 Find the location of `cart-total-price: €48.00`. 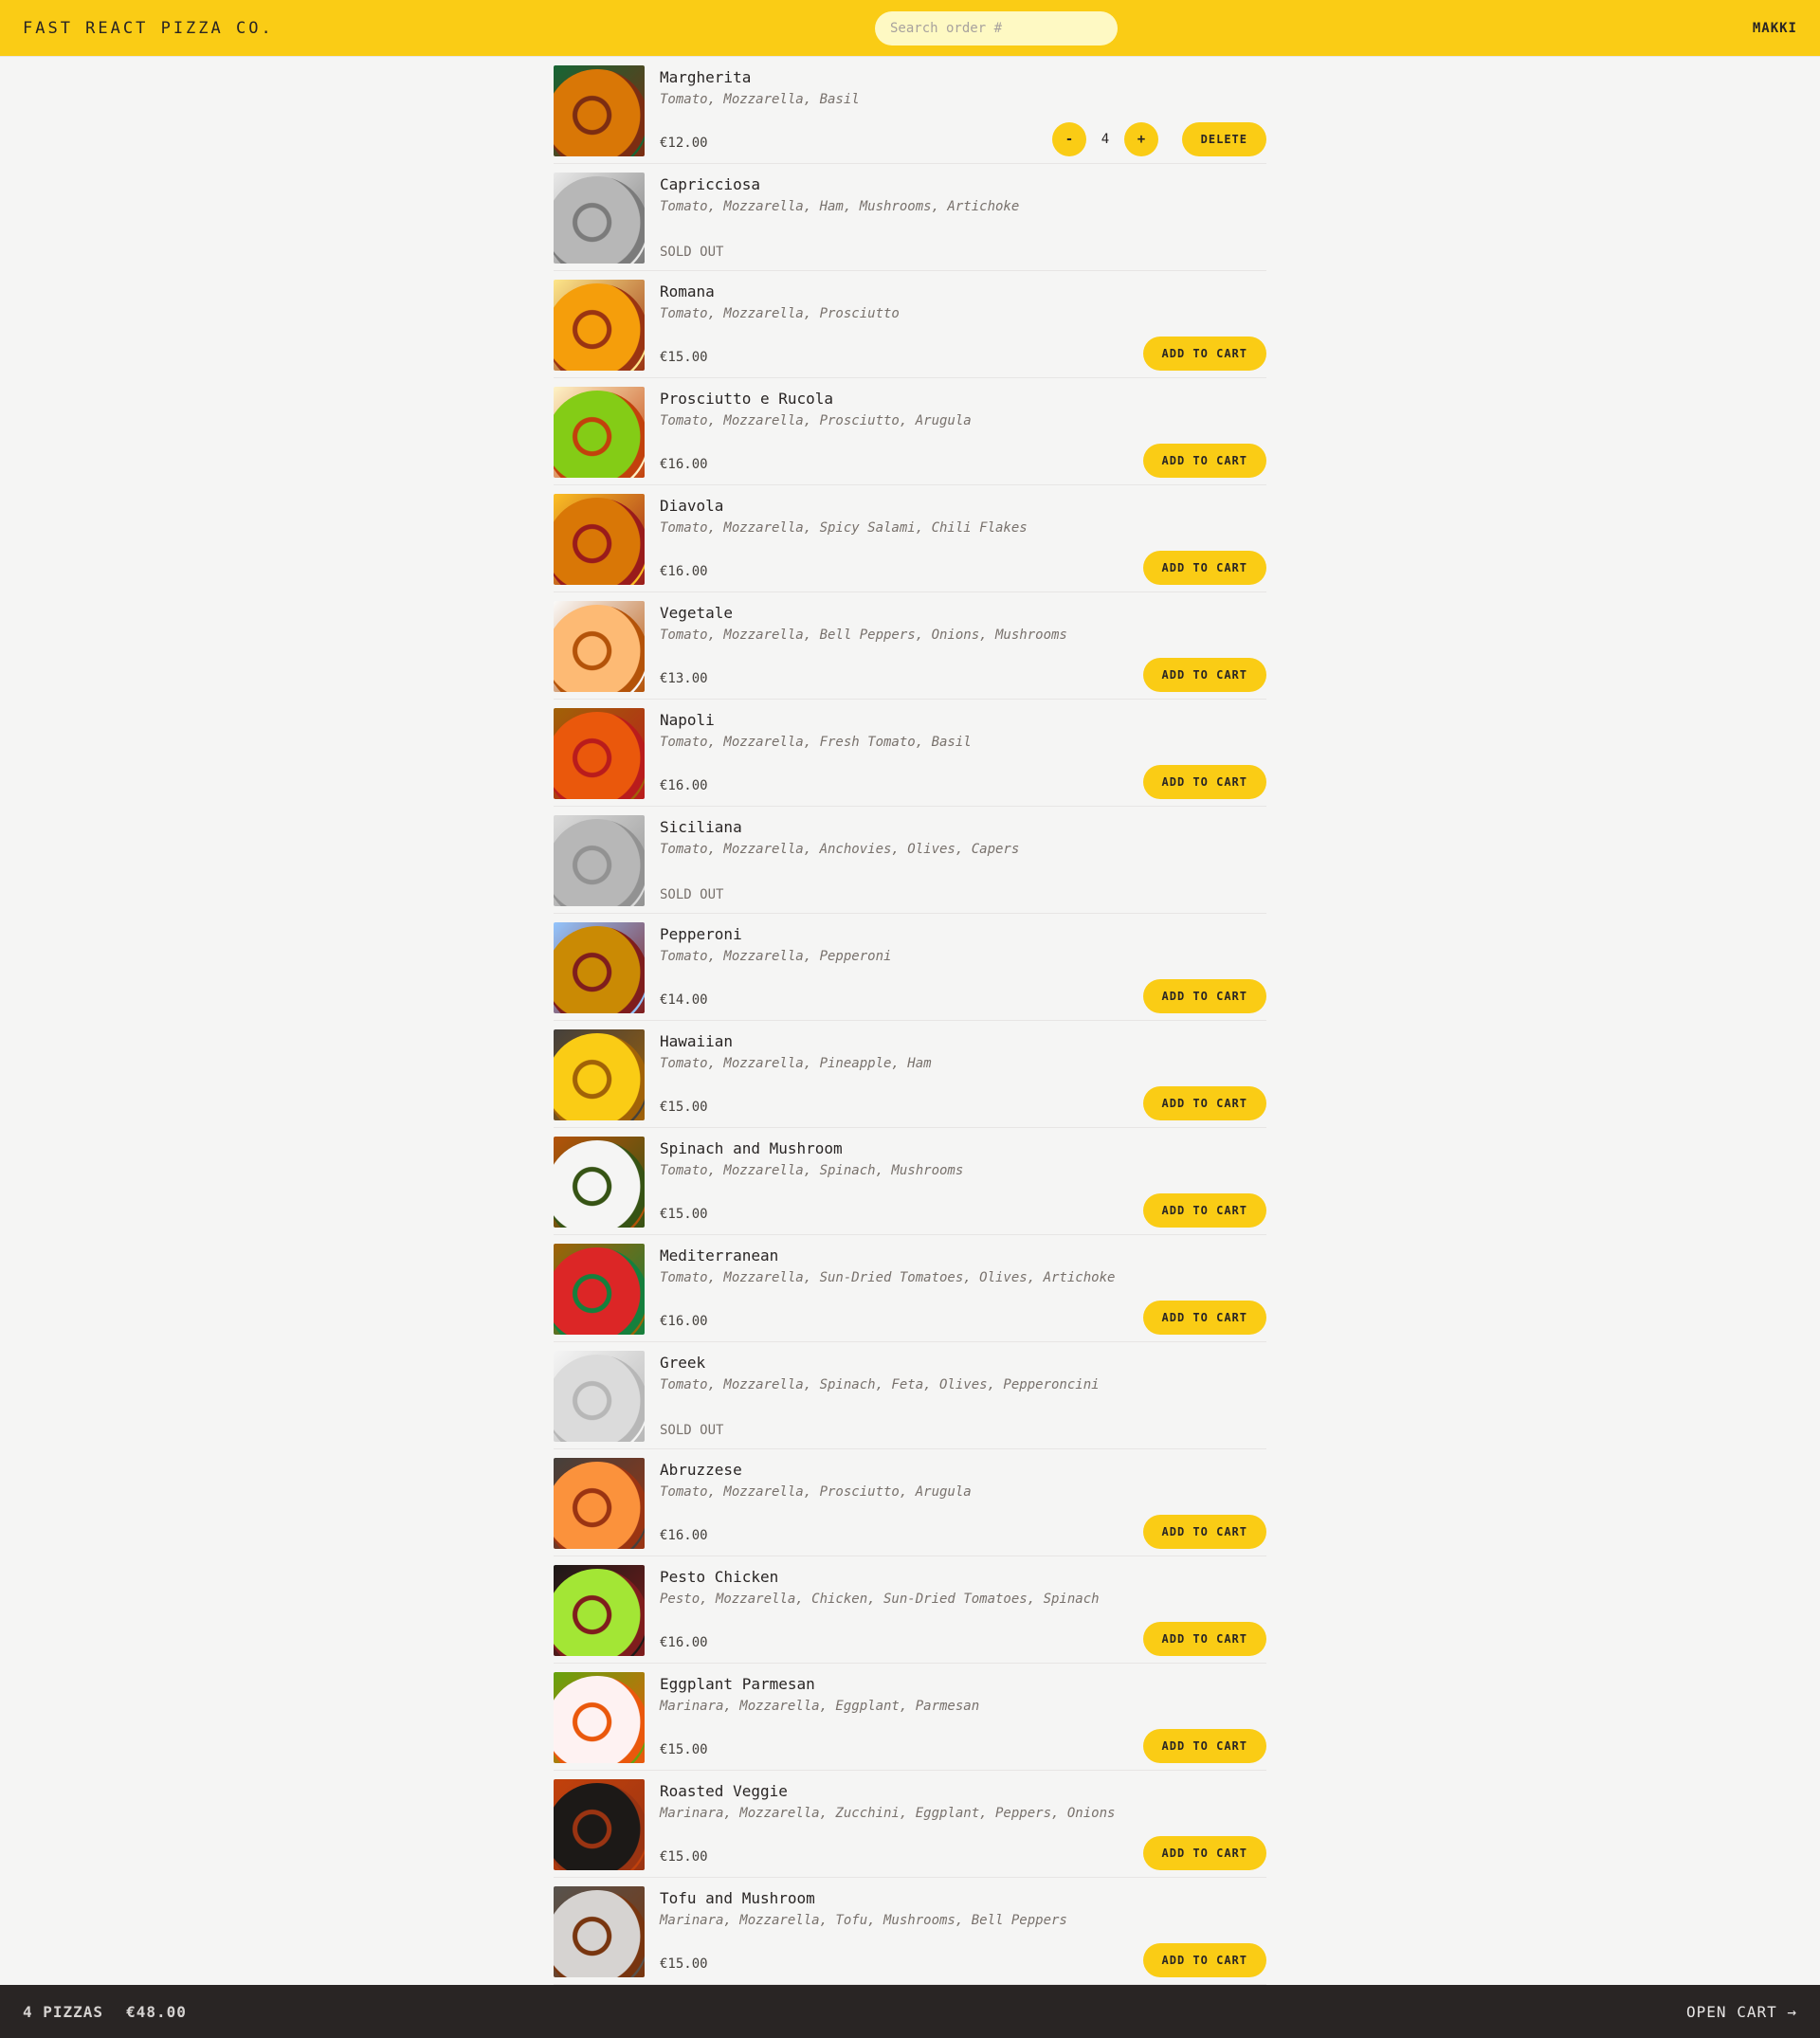

cart-total-price: €48.00 is located at coordinates (156, 2011).